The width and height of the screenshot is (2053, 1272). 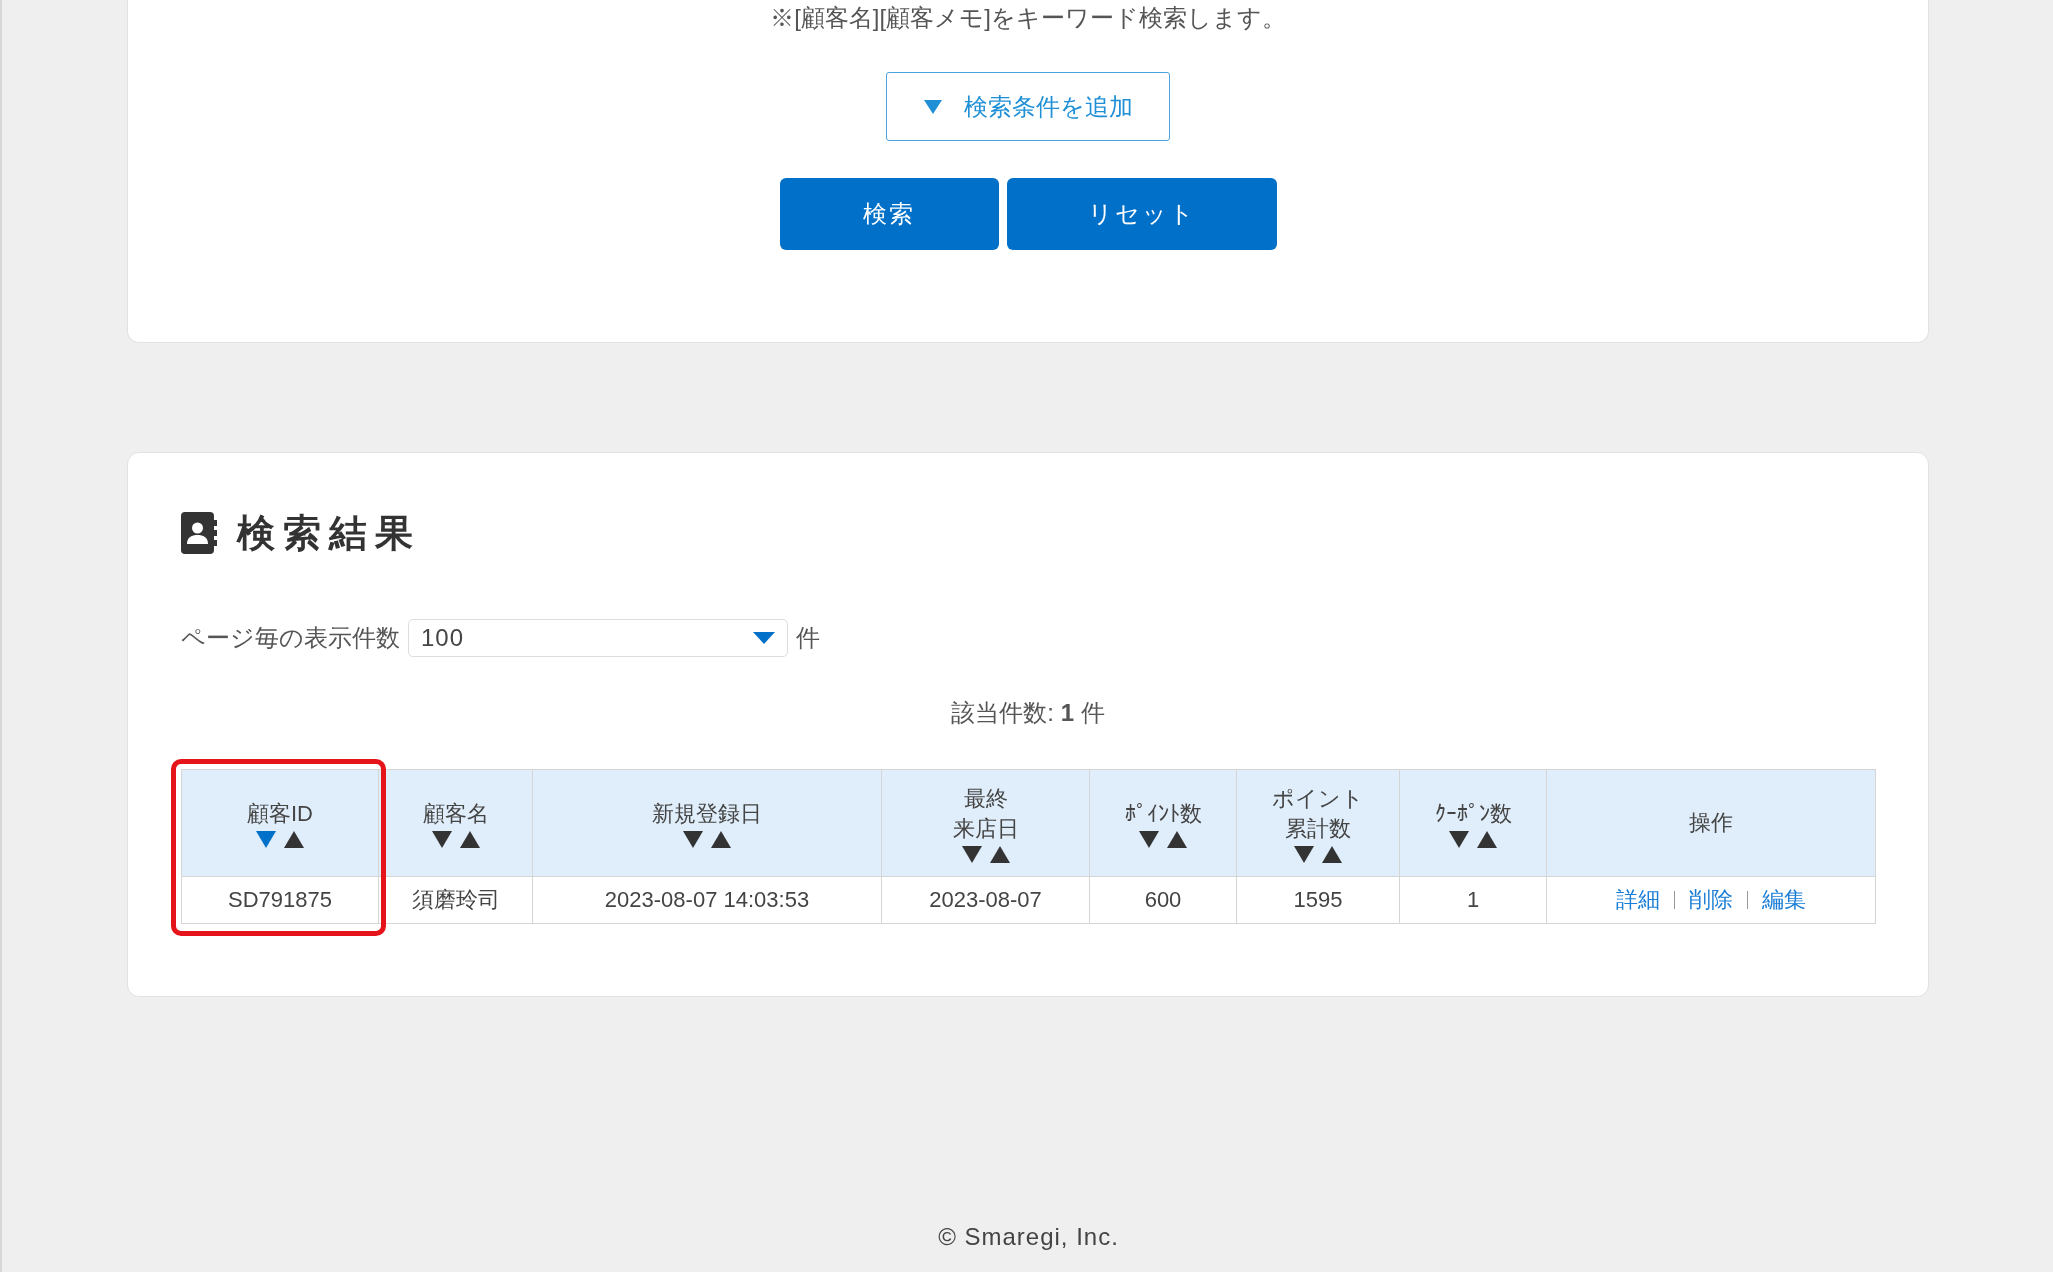 What do you see at coordinates (985, 823) in the screenshot?
I see `column-header: 最終 来店日` at bounding box center [985, 823].